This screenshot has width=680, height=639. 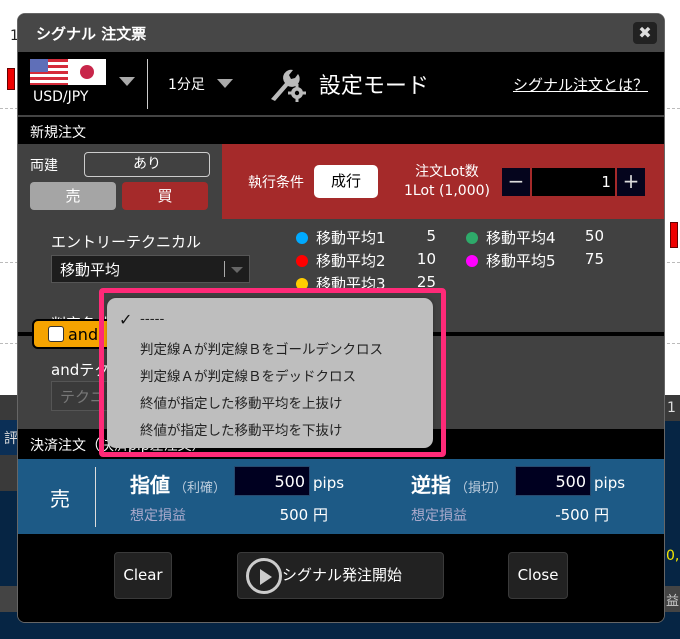 I want to click on stop-pl-value: -500 円, so click(x=582, y=515).